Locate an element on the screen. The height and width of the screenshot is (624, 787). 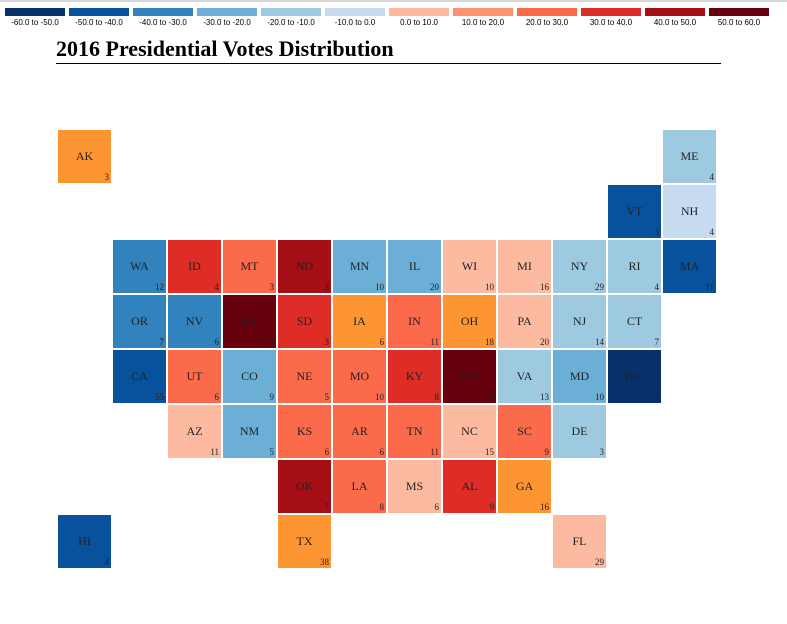
state-tile-ms: MS 6 is located at coordinates (414, 486).